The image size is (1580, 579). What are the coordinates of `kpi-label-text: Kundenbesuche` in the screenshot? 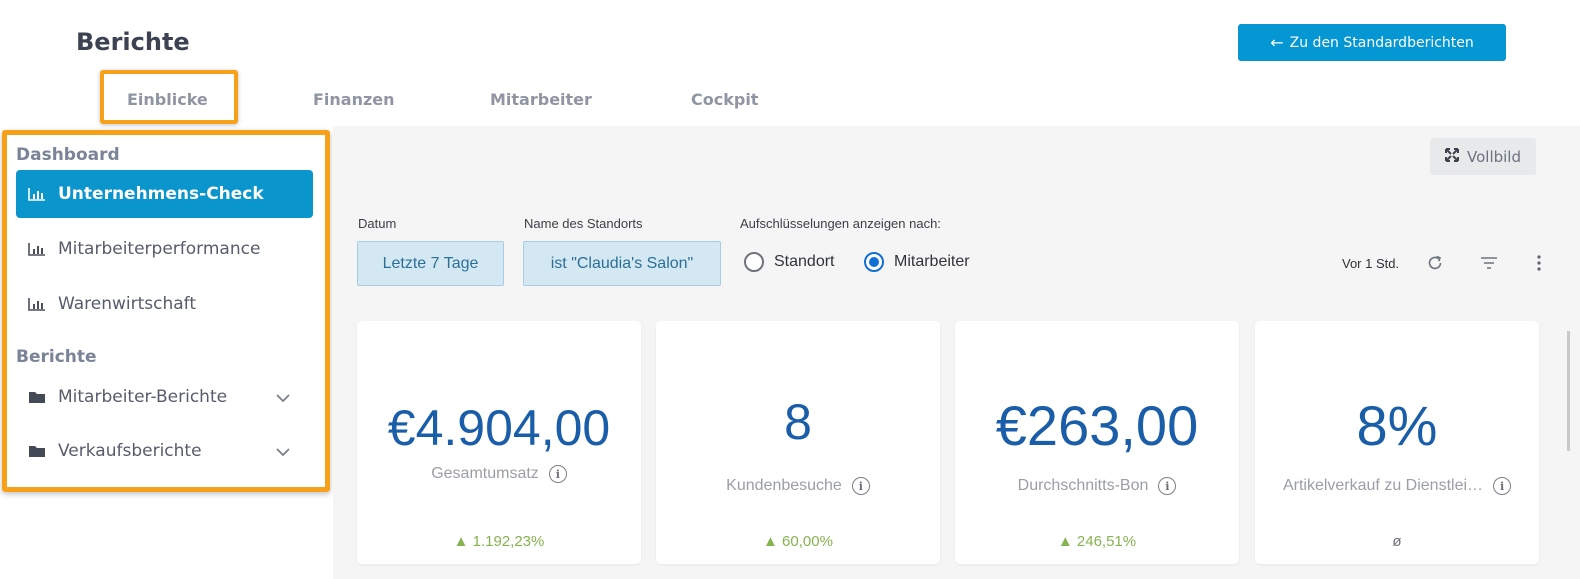 It's located at (784, 485).